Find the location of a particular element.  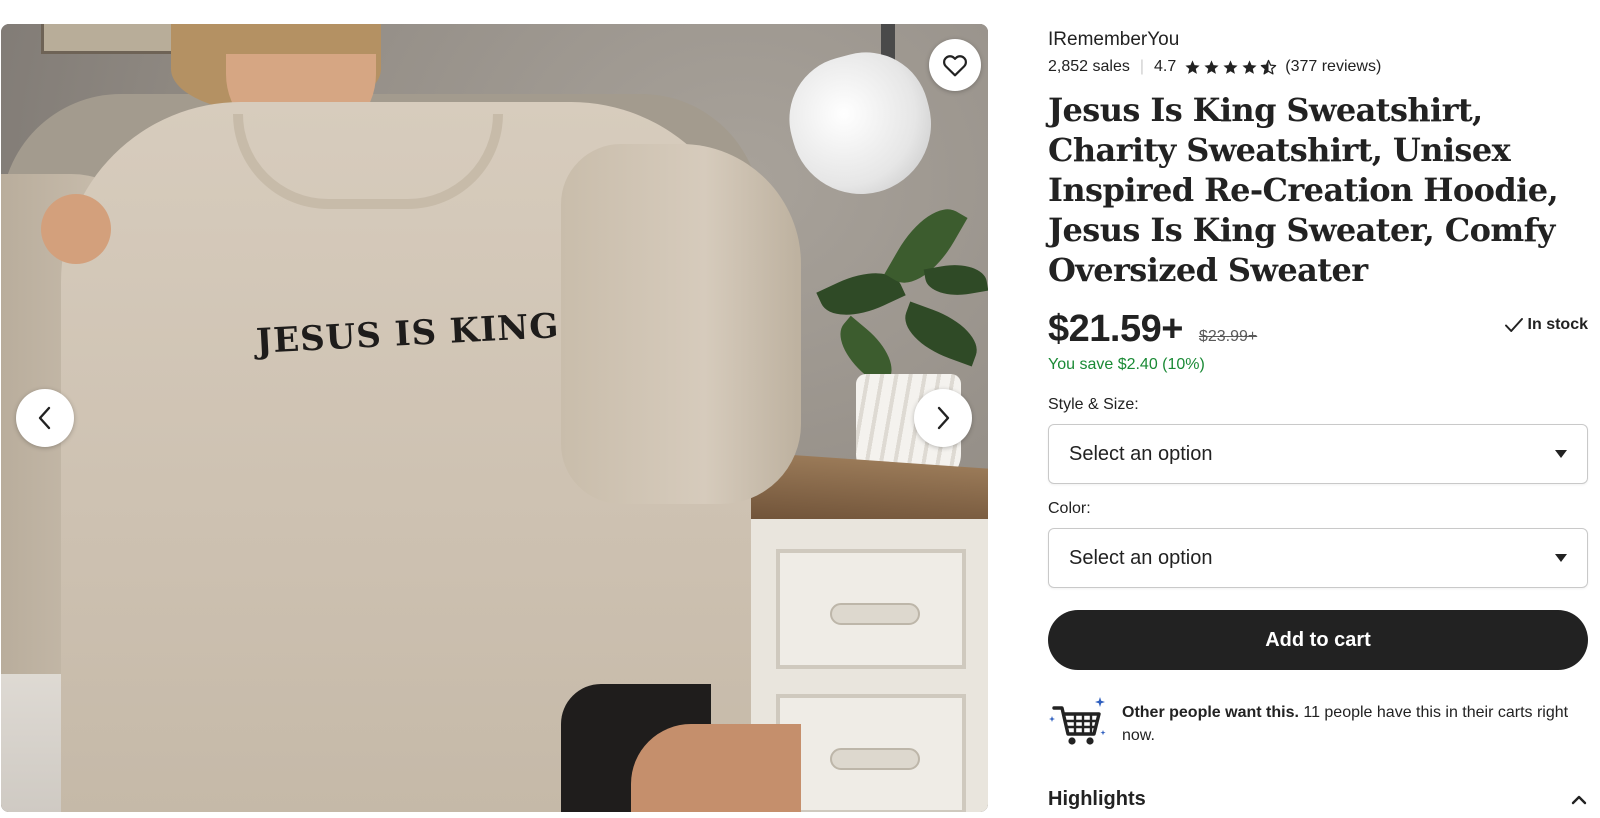

half-star-icon is located at coordinates (1269, 67).